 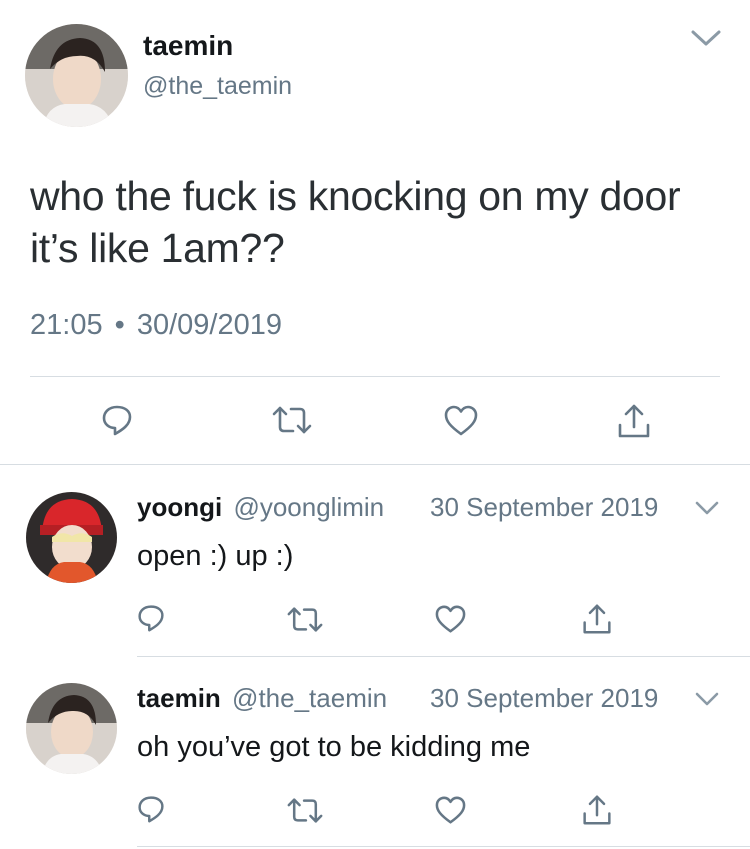 I want to click on reply-author-name: yoongi, so click(x=179, y=507).